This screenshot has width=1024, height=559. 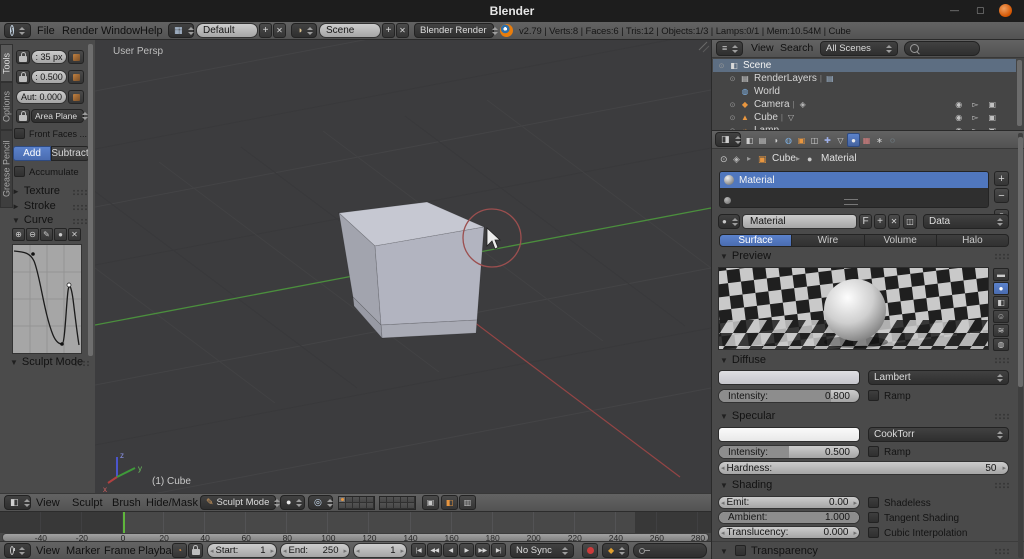 What do you see at coordinates (195, 550) in the screenshot?
I see `lock-time-button` at bounding box center [195, 550].